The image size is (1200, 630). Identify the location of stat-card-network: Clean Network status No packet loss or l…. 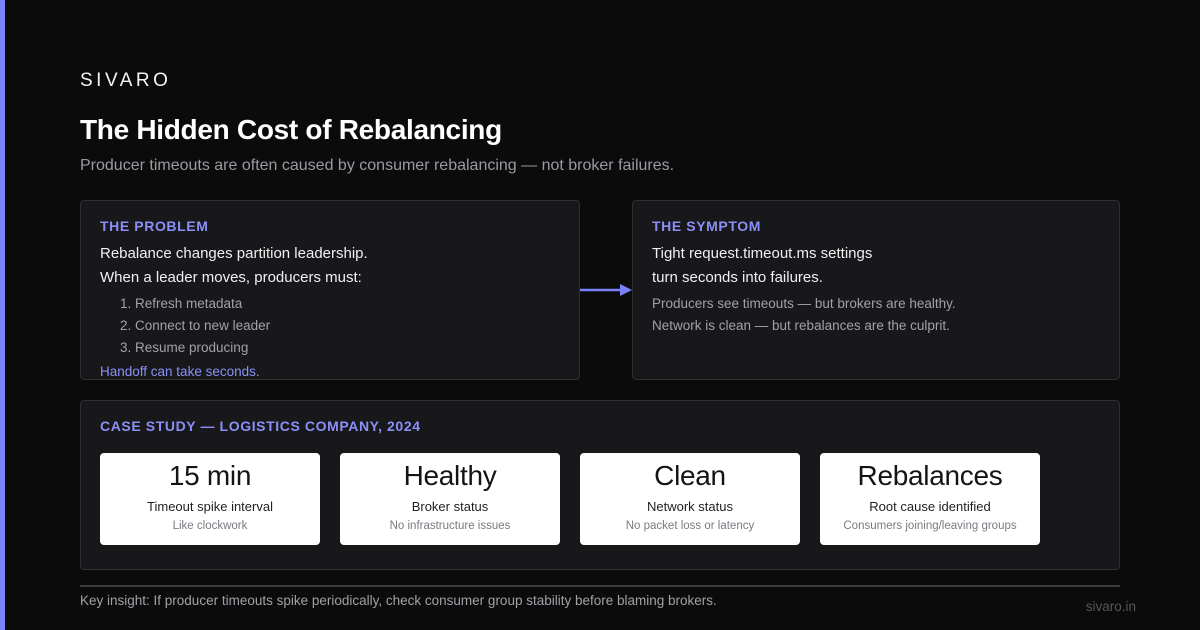
(690, 499).